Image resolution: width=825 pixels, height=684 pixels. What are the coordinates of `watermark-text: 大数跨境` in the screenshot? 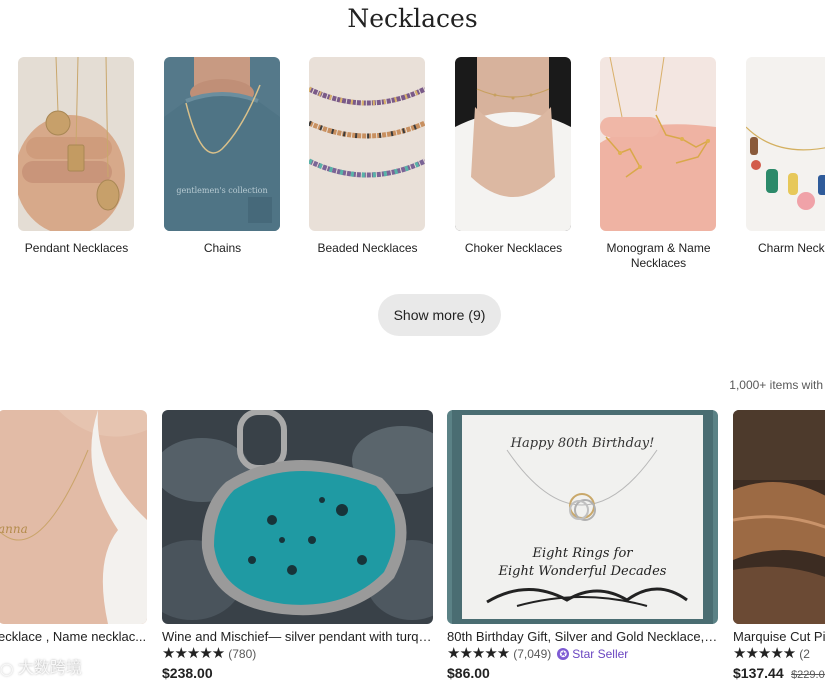 It's located at (49, 668).